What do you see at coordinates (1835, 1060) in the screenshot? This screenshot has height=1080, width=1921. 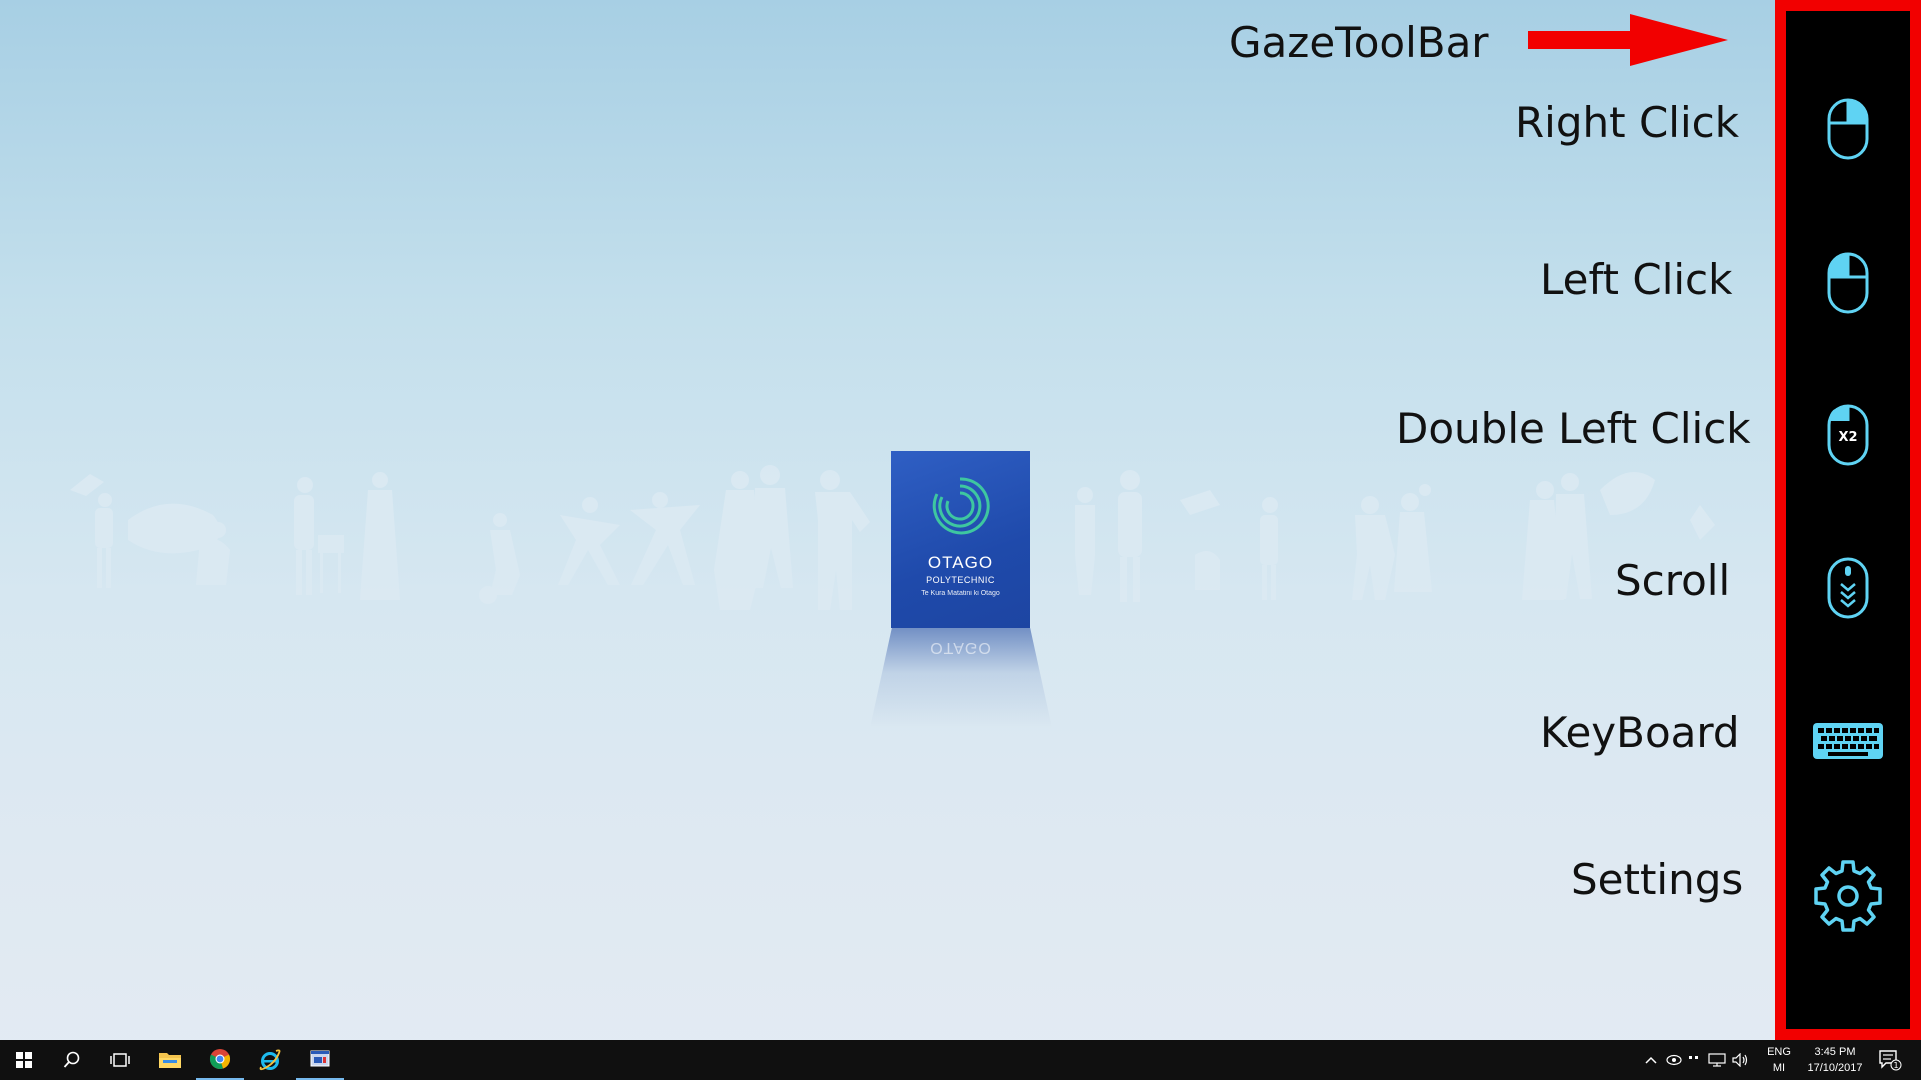 I see `clock: 3:45 PM 17/10/2017` at bounding box center [1835, 1060].